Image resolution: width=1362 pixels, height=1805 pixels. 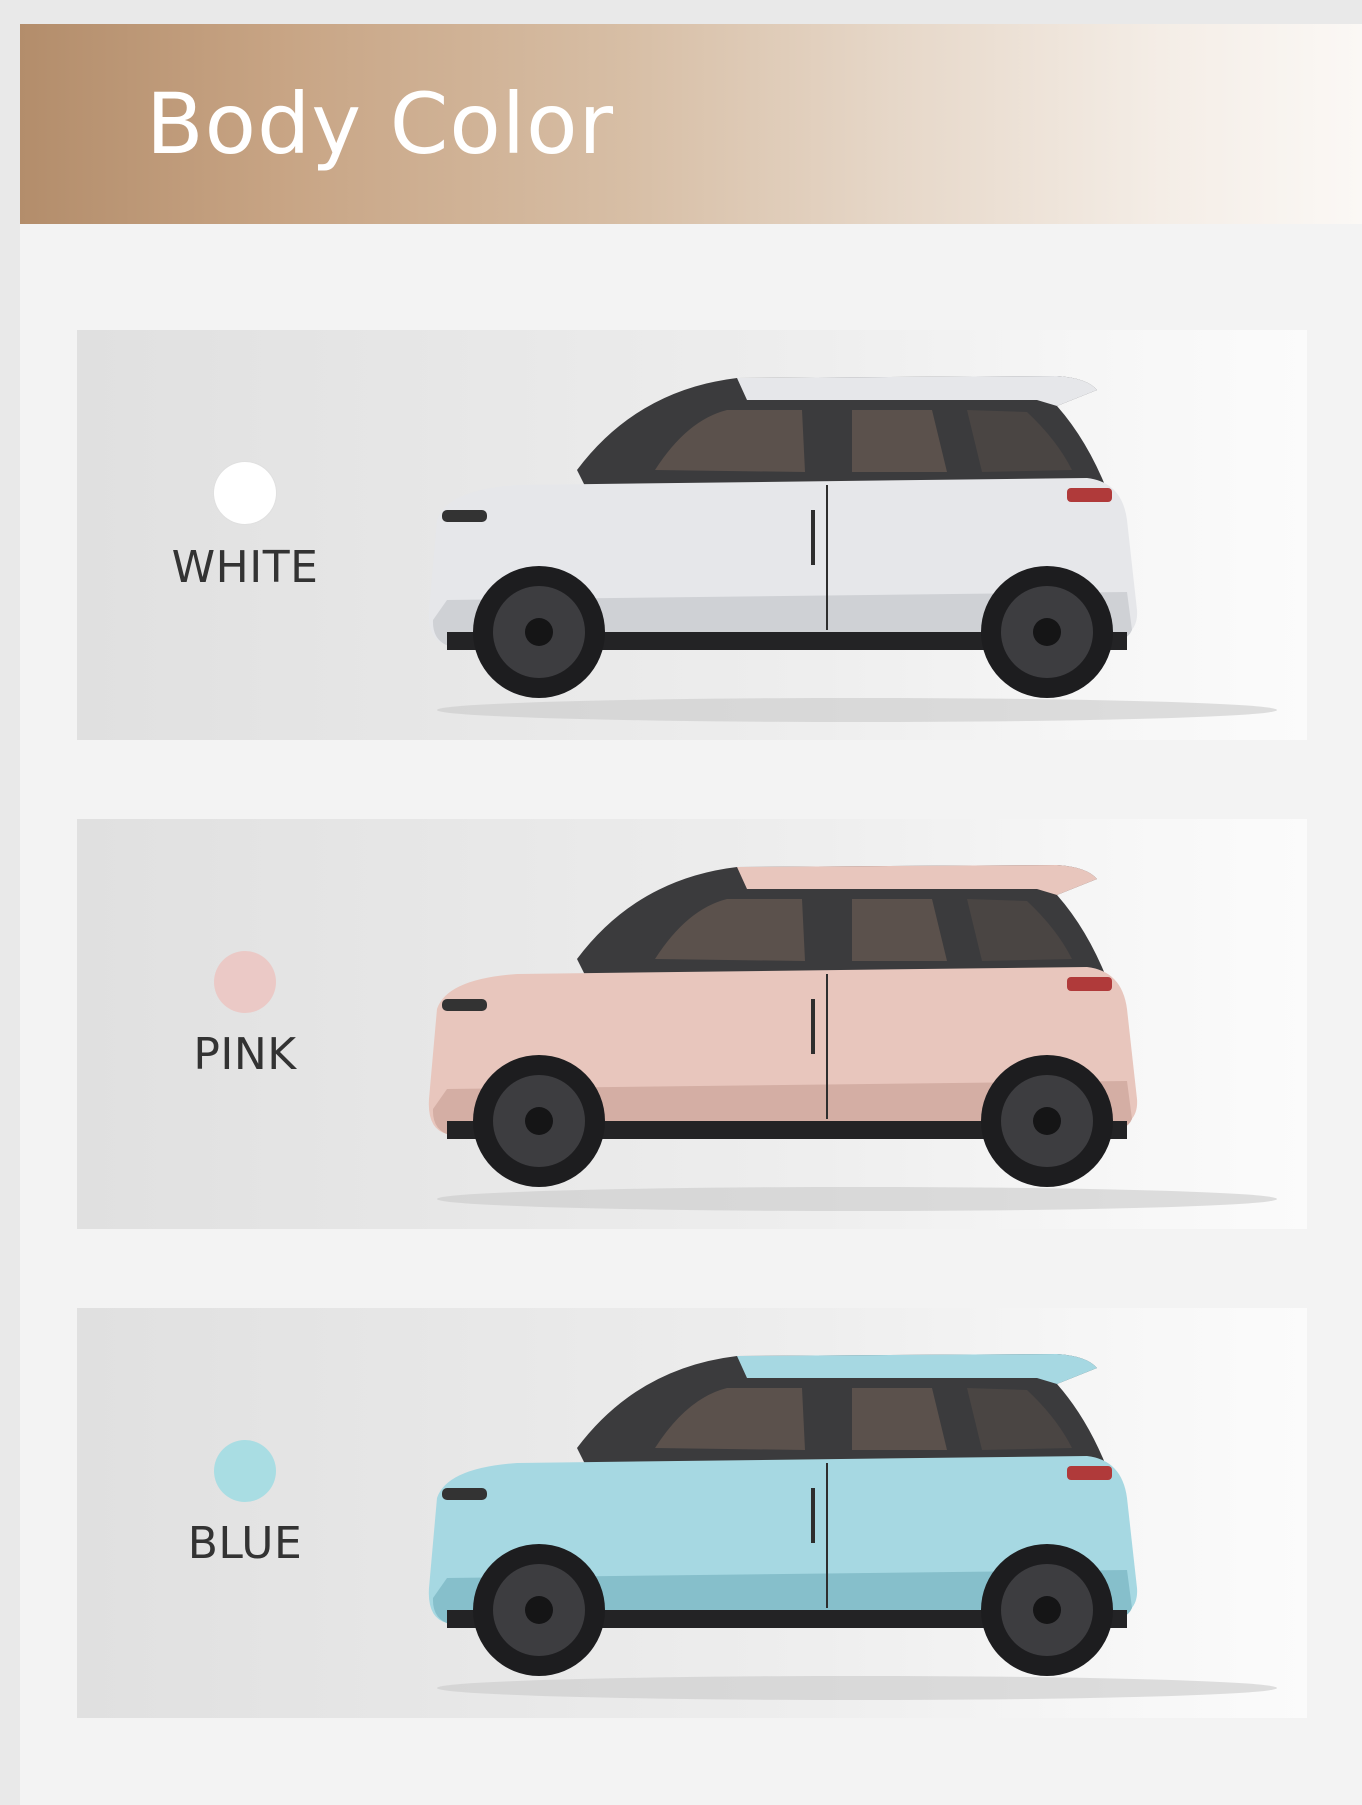 What do you see at coordinates (691, 124) in the screenshot?
I see `section-header: Body Color` at bounding box center [691, 124].